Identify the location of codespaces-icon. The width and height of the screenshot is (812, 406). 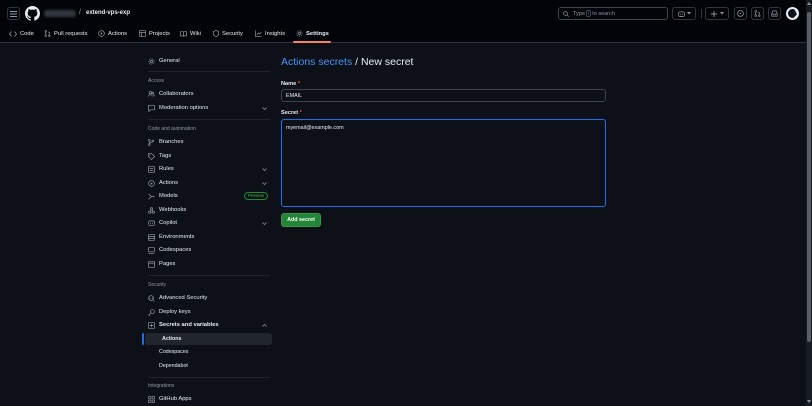
(152, 250).